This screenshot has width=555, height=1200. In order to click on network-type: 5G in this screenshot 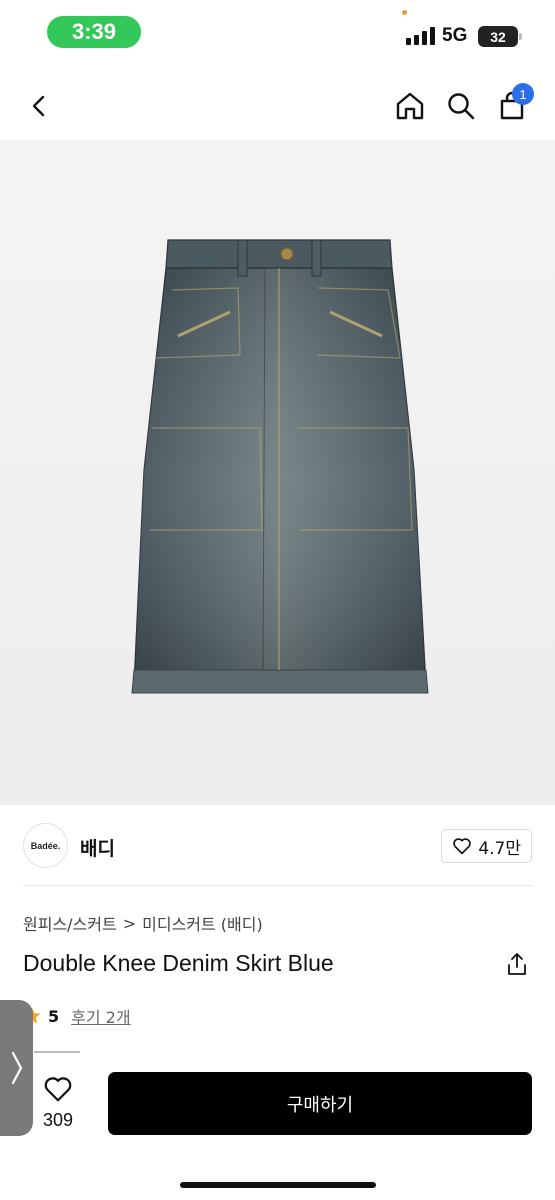, I will do `click(455, 35)`.